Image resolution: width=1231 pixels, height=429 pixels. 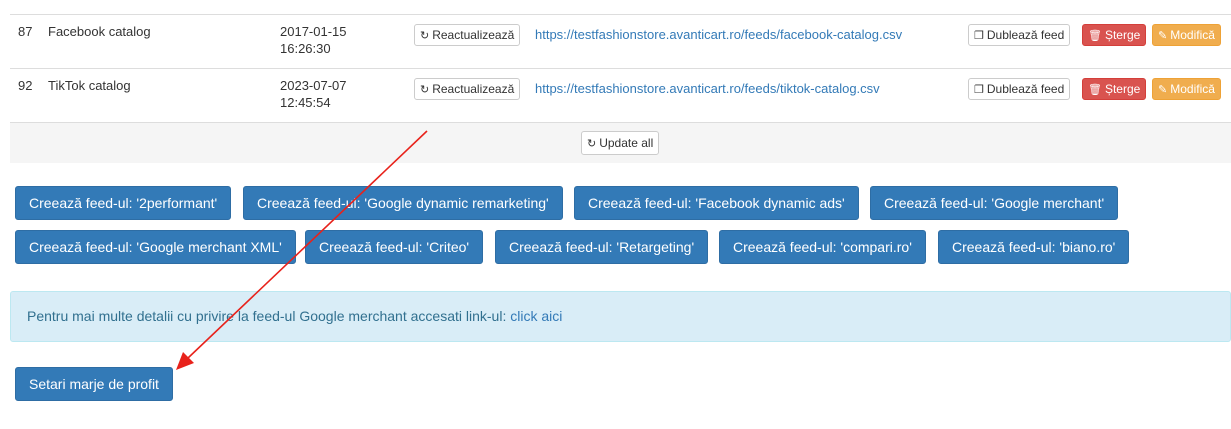 I want to click on annotation-arrow-line, so click(x=307, y=244).